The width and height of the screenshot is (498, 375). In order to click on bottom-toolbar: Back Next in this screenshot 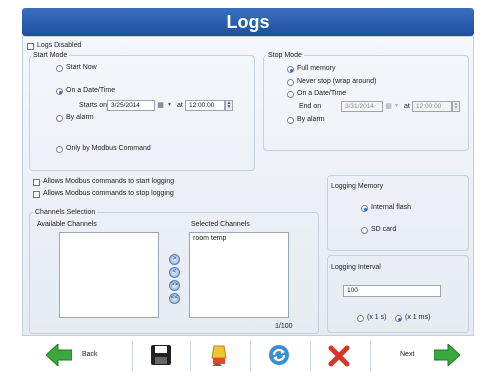, I will do `click(248, 356)`.